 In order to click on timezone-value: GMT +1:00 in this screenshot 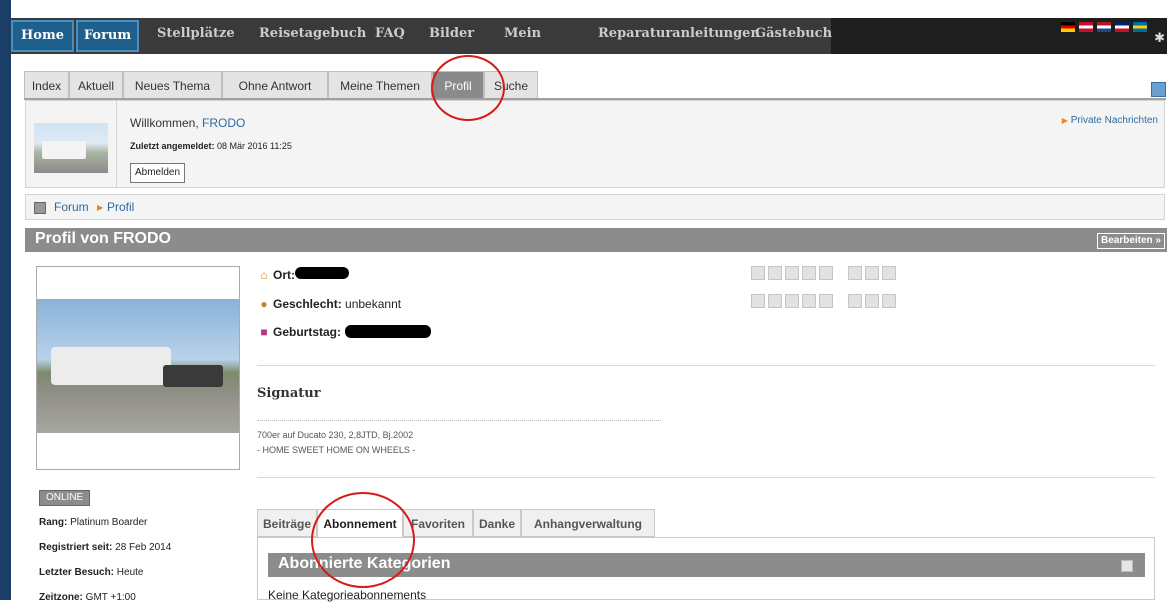, I will do `click(109, 597)`.